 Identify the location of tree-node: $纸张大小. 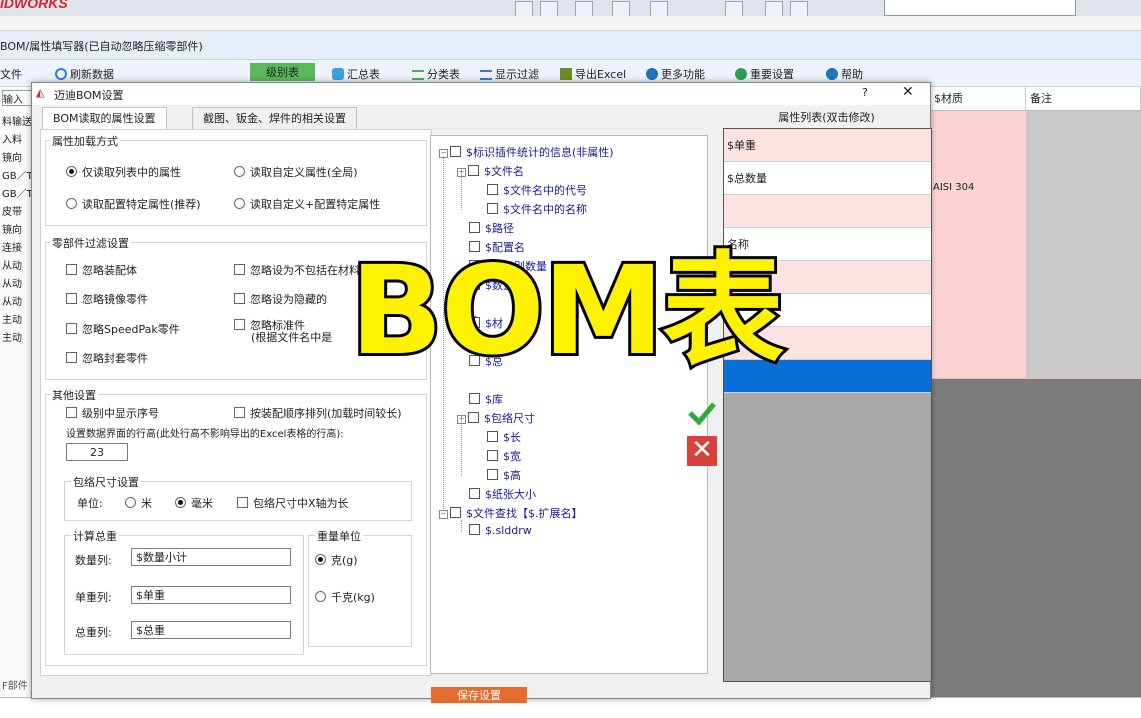
(502, 494).